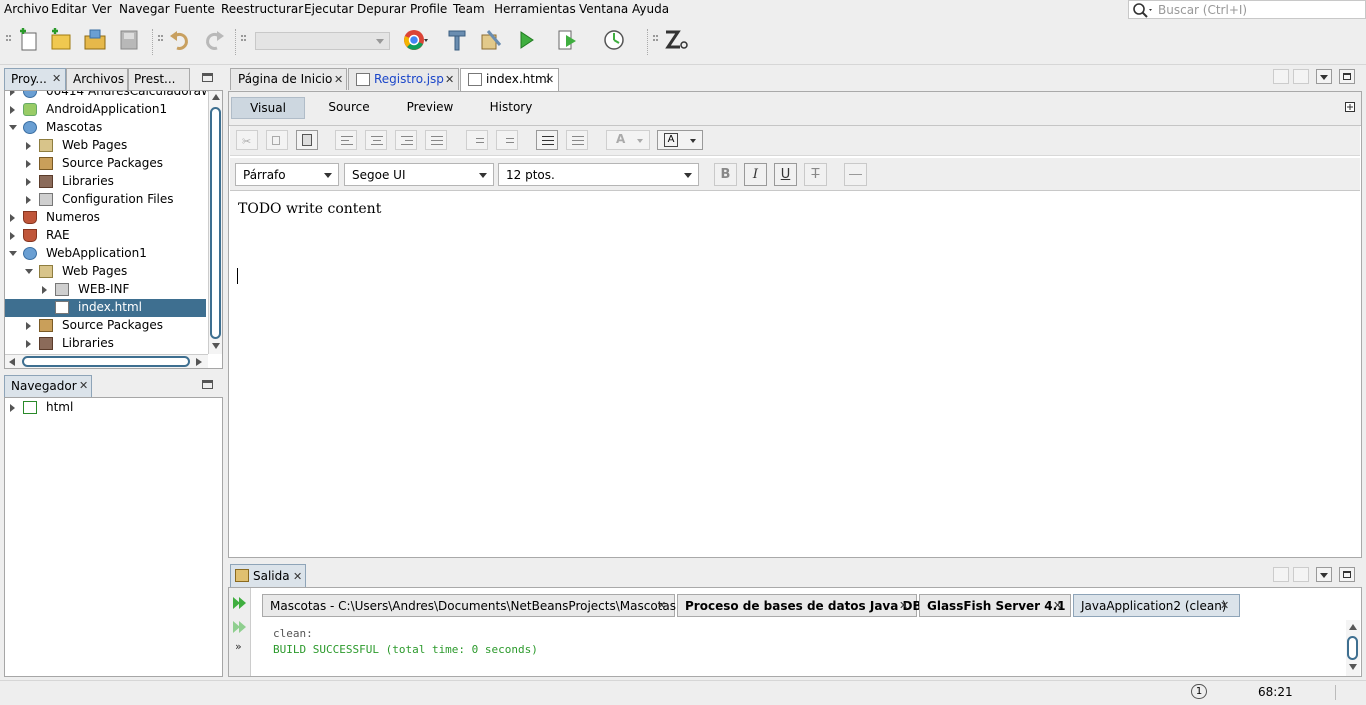 Image resolution: width=1366 pixels, height=705 pixels. I want to click on align-right-icon, so click(406, 140).